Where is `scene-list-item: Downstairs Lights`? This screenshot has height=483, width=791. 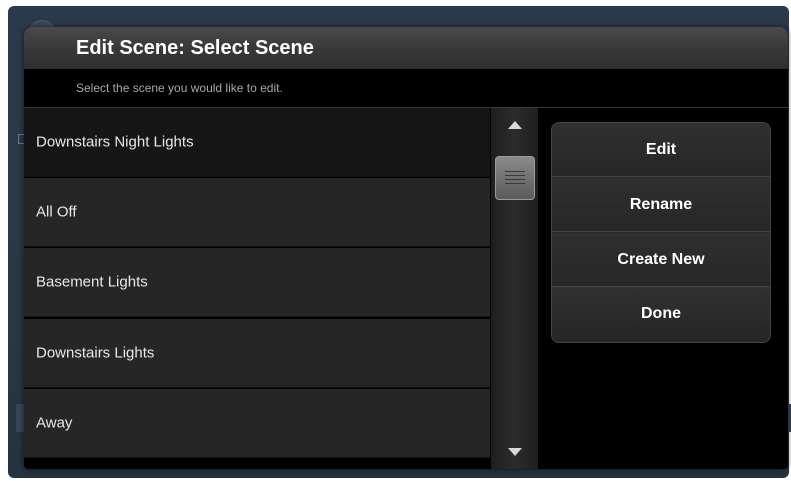 scene-list-item: Downstairs Lights is located at coordinates (257, 353).